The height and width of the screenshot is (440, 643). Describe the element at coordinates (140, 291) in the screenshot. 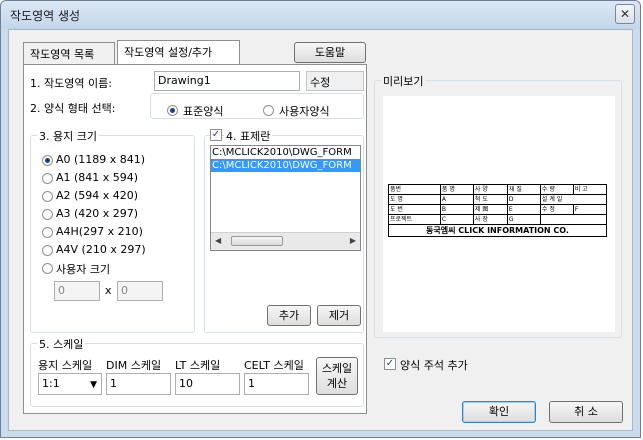

I see `custom-height-input: 0` at that location.